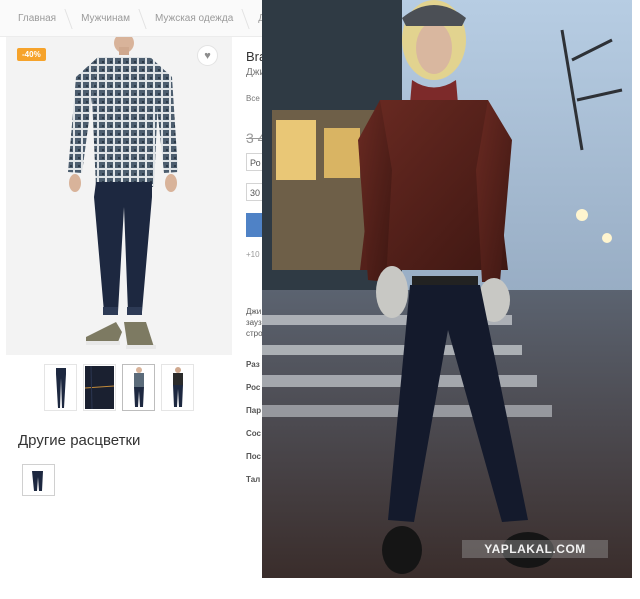 This screenshot has height=599, width=640. What do you see at coordinates (119, 387) in the screenshot?
I see `thumbnail-strip` at bounding box center [119, 387].